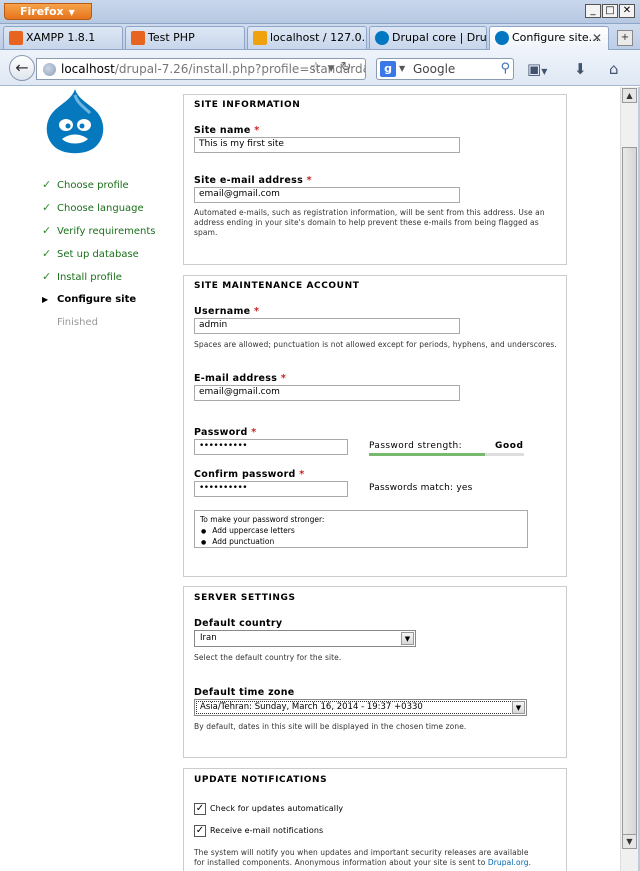 The image size is (640, 871). What do you see at coordinates (271, 447) in the screenshot?
I see `password-input: ••••••••••` at bounding box center [271, 447].